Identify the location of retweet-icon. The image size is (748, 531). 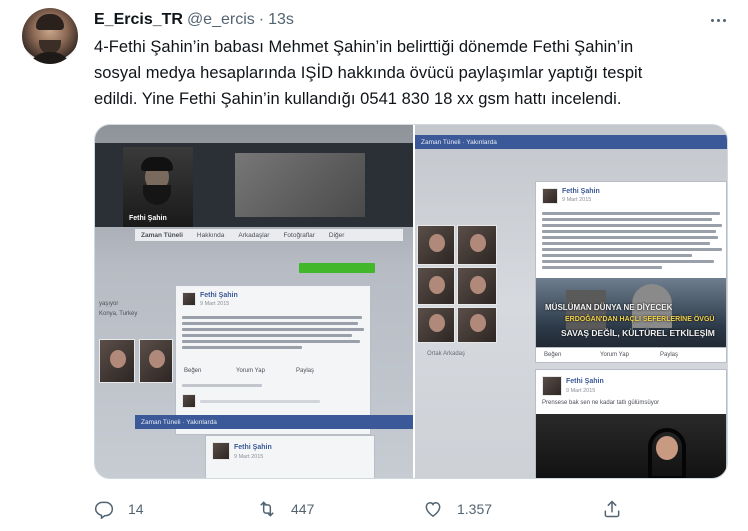
(267, 509).